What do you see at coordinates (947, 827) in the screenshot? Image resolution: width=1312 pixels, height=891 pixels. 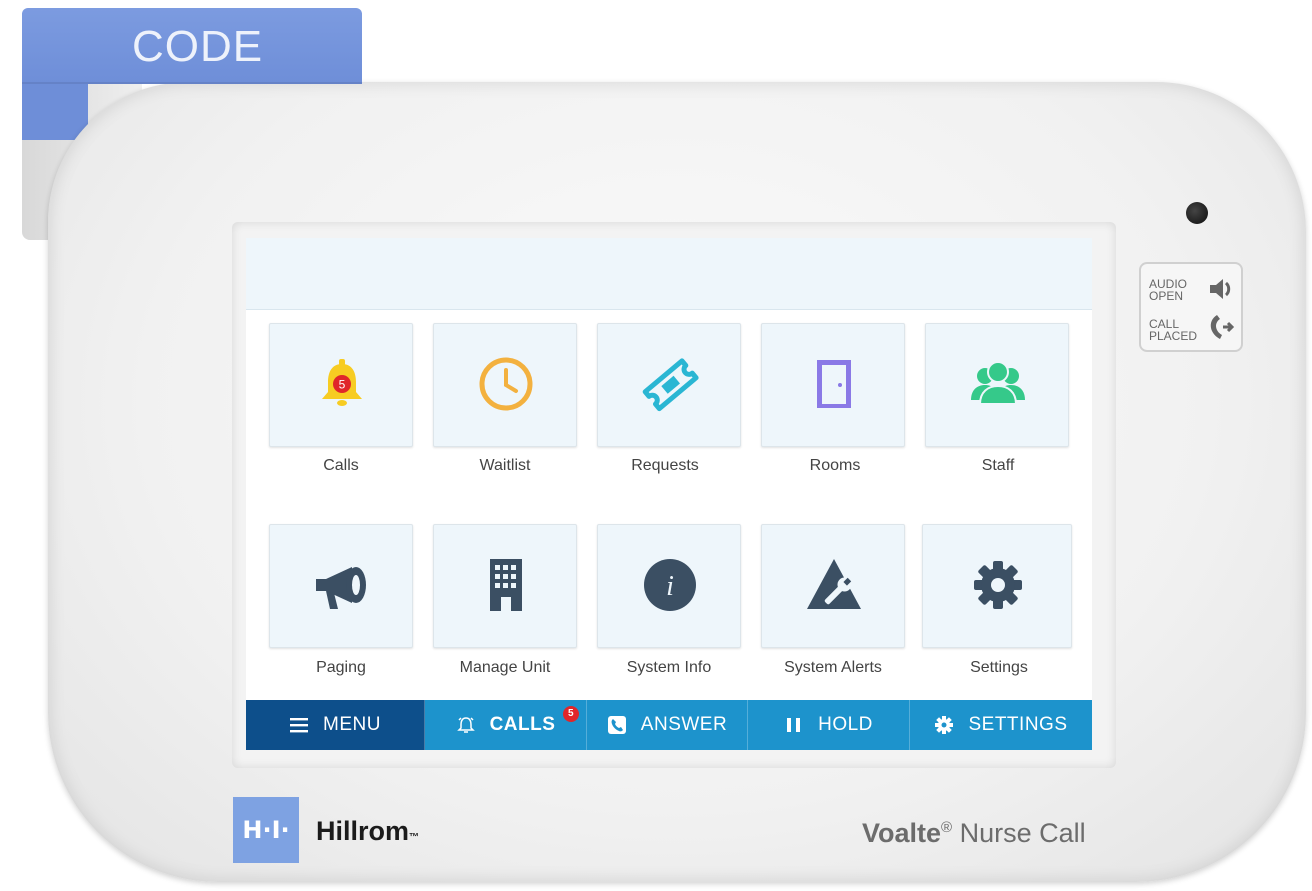 I see `voalte-reg: ®` at bounding box center [947, 827].